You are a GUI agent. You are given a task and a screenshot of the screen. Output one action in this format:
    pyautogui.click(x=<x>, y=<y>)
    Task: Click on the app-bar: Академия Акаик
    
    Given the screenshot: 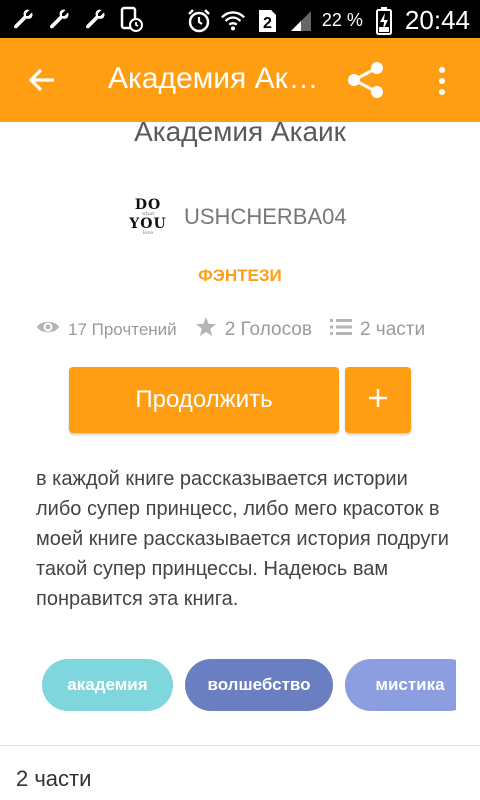 What is the action you would take?
    pyautogui.click(x=240, y=80)
    